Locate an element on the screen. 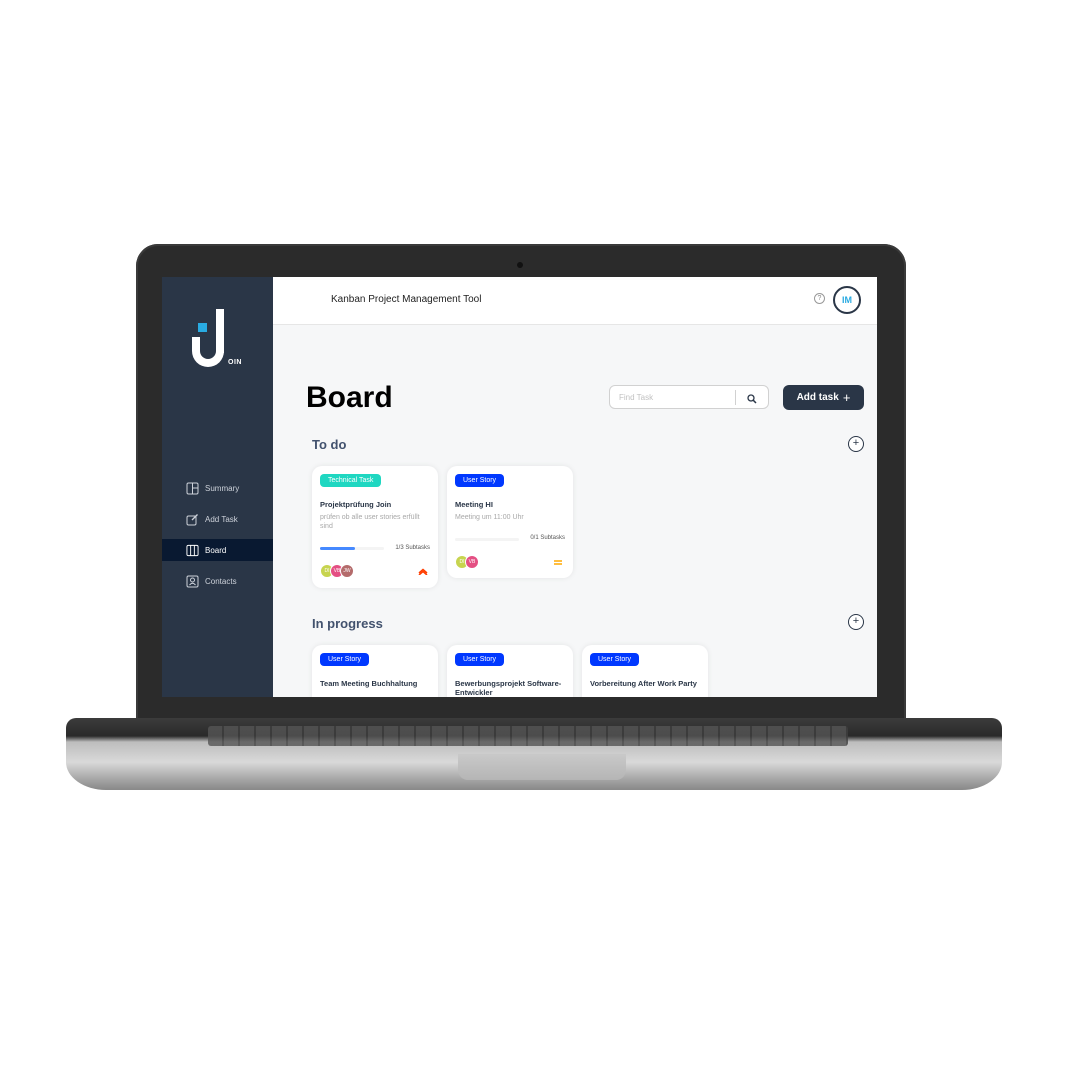 Image resolution: width=1080 pixels, height=1080 pixels. sidebar-item-summary: Summary is located at coordinates (217, 488).